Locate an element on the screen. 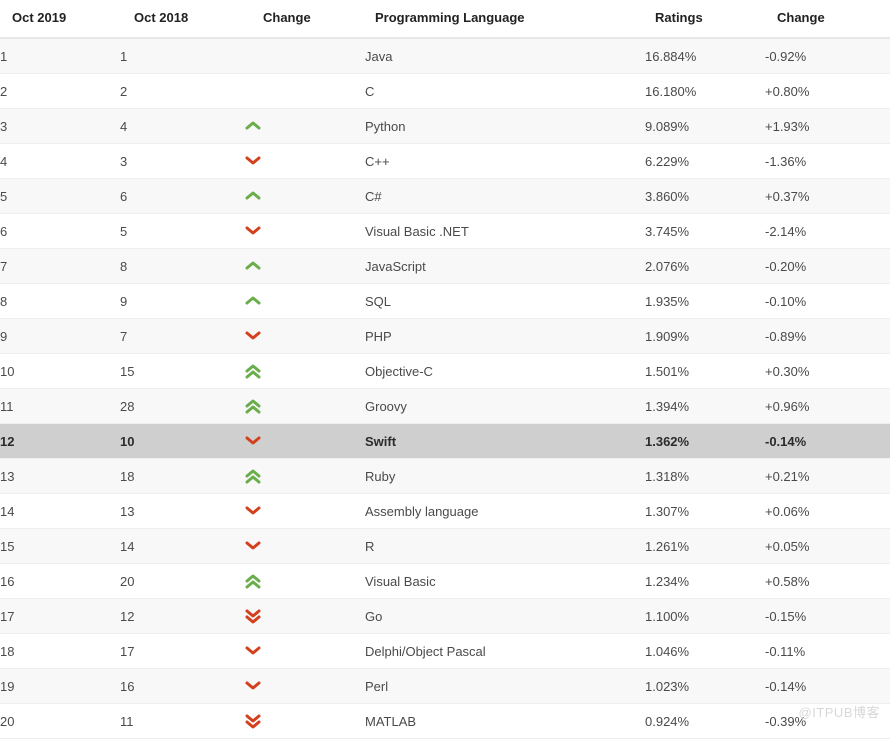  table-row: 7 8 JavaScript 2.076% -0.20% is located at coordinates (445, 266).